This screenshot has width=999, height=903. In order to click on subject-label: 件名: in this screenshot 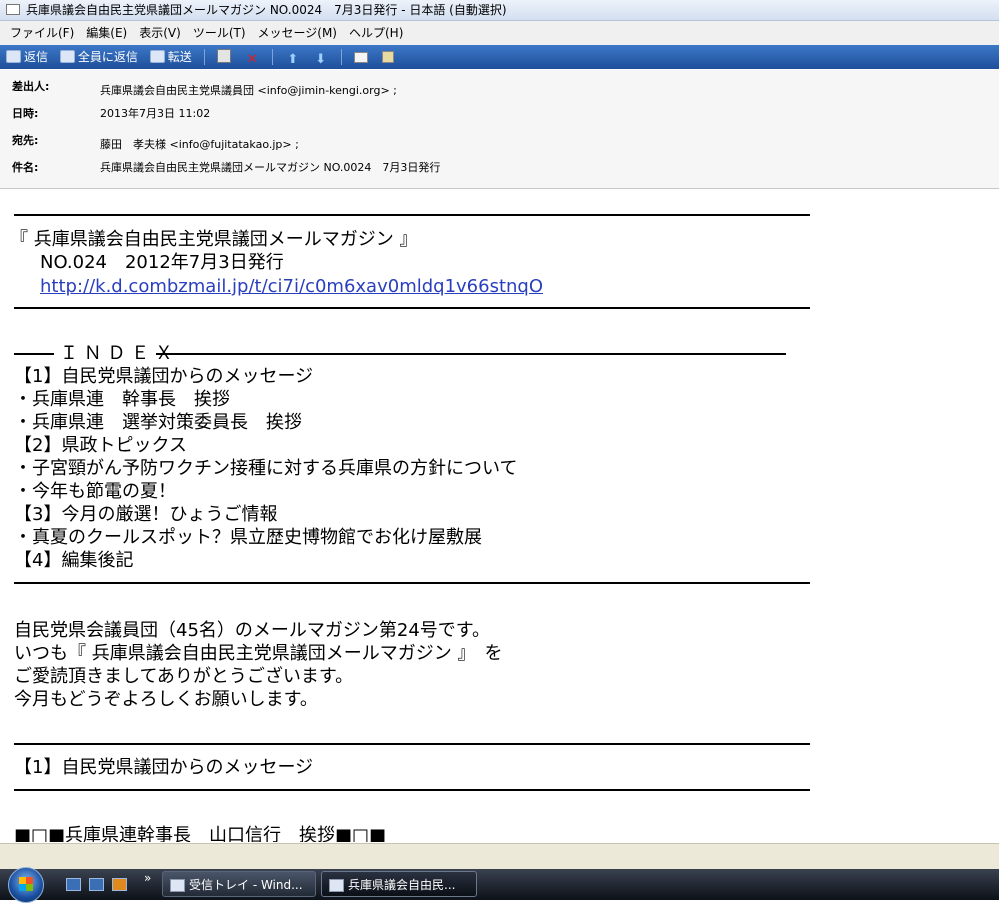, I will do `click(25, 167)`.